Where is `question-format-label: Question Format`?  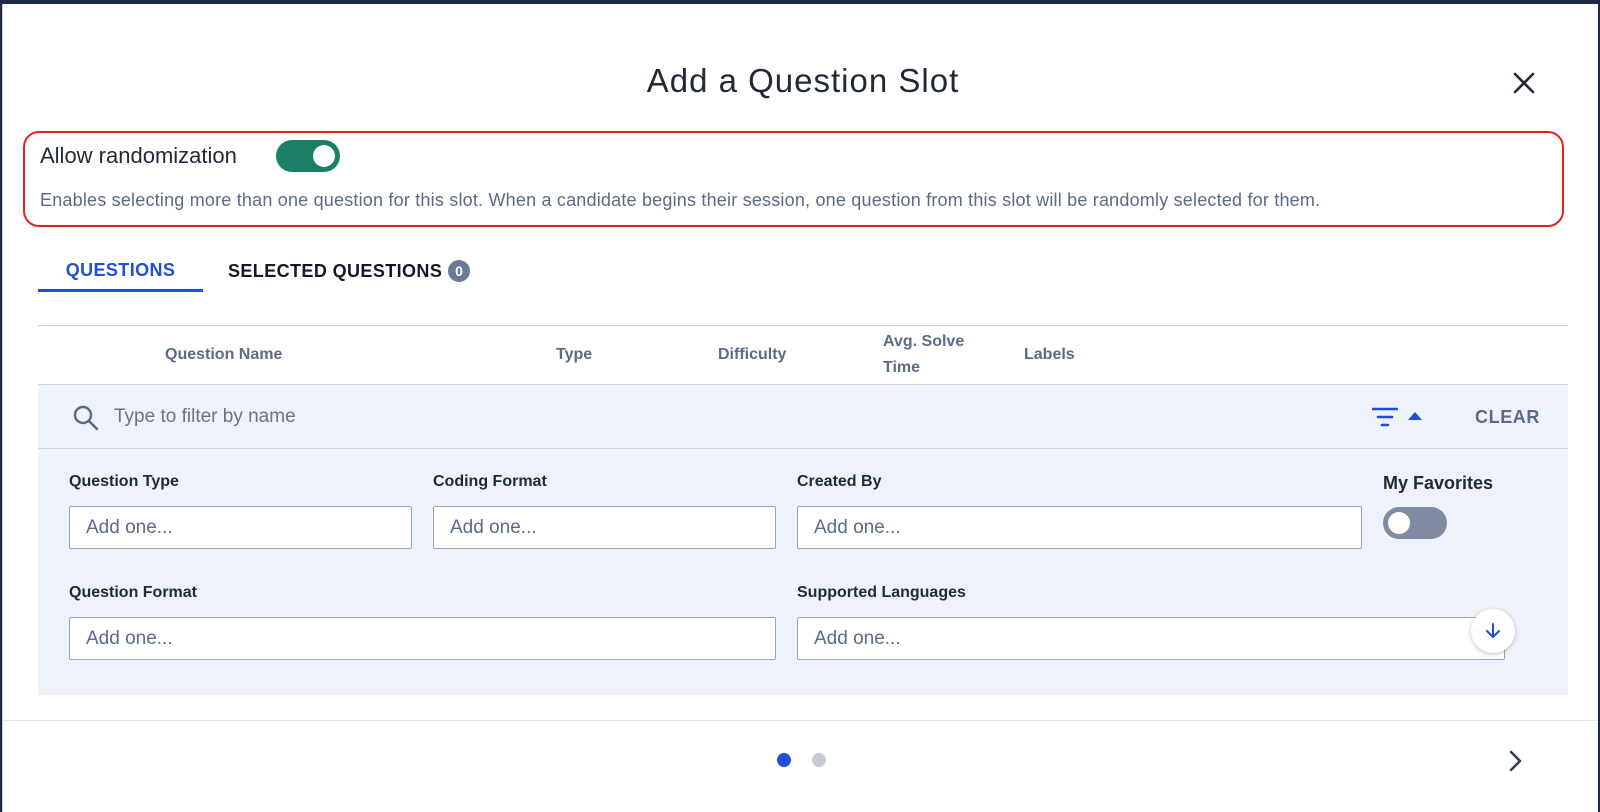
question-format-label: Question Format is located at coordinates (133, 592).